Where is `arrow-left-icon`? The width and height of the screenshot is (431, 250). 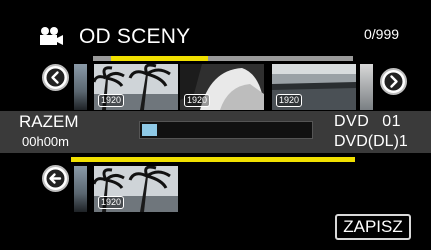 arrow-left-icon is located at coordinates (55, 178).